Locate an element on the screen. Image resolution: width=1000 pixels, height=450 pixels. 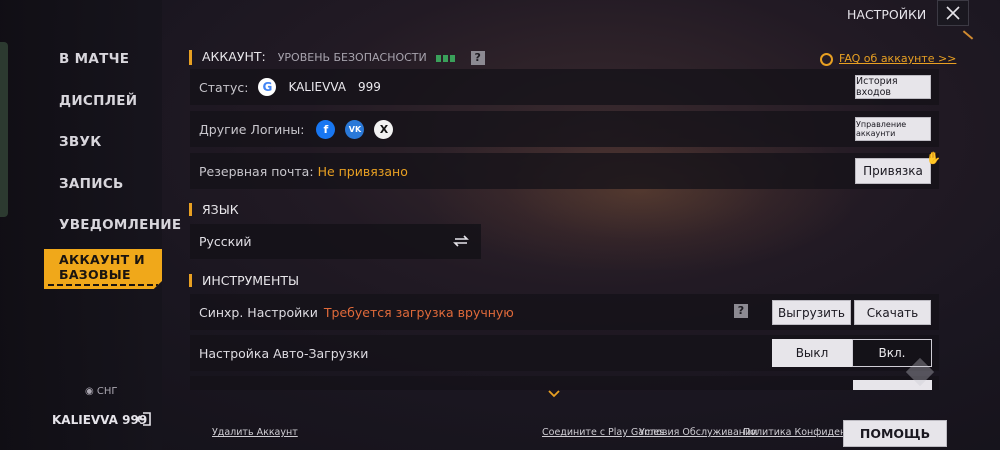
sidebar-item-in-match: В МАТЧЕ is located at coordinates (109, 59).